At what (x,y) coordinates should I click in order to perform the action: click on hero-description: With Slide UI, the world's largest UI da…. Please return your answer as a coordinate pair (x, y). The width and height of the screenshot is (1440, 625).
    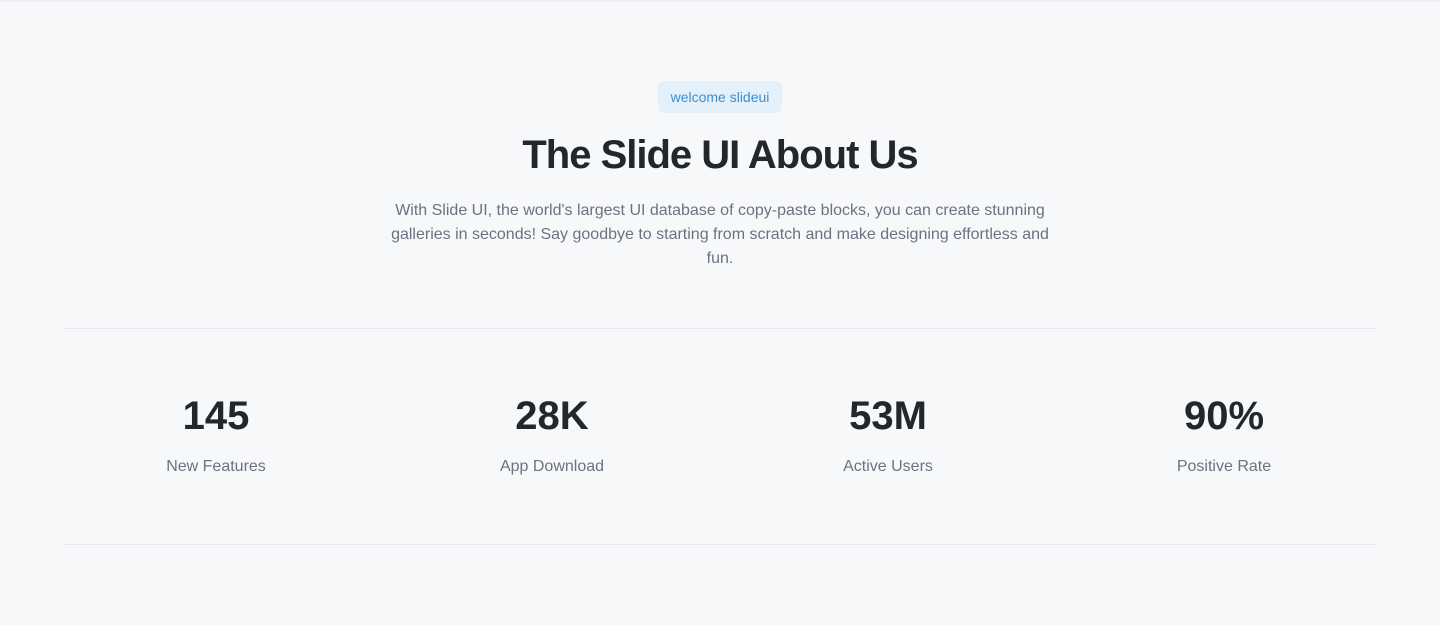
    Looking at the image, I should click on (720, 234).